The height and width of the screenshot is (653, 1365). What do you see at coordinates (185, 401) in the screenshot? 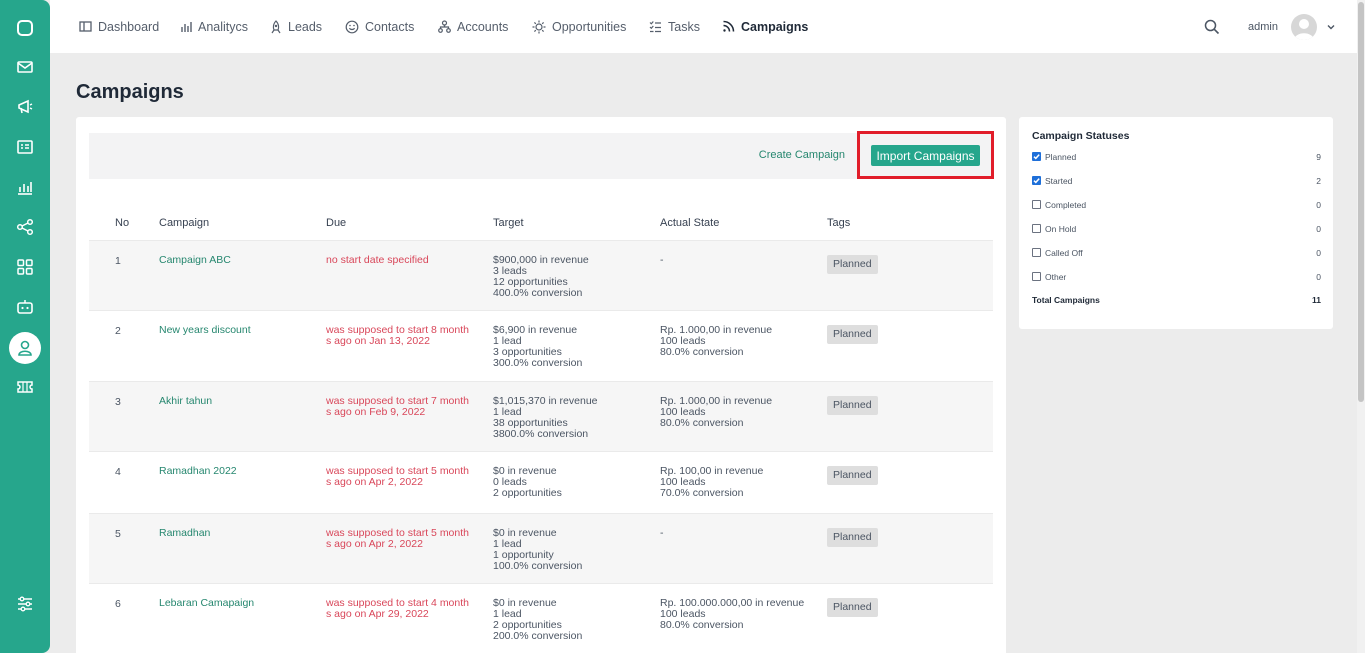
I see `campaign-link: Akhir tahun` at bounding box center [185, 401].